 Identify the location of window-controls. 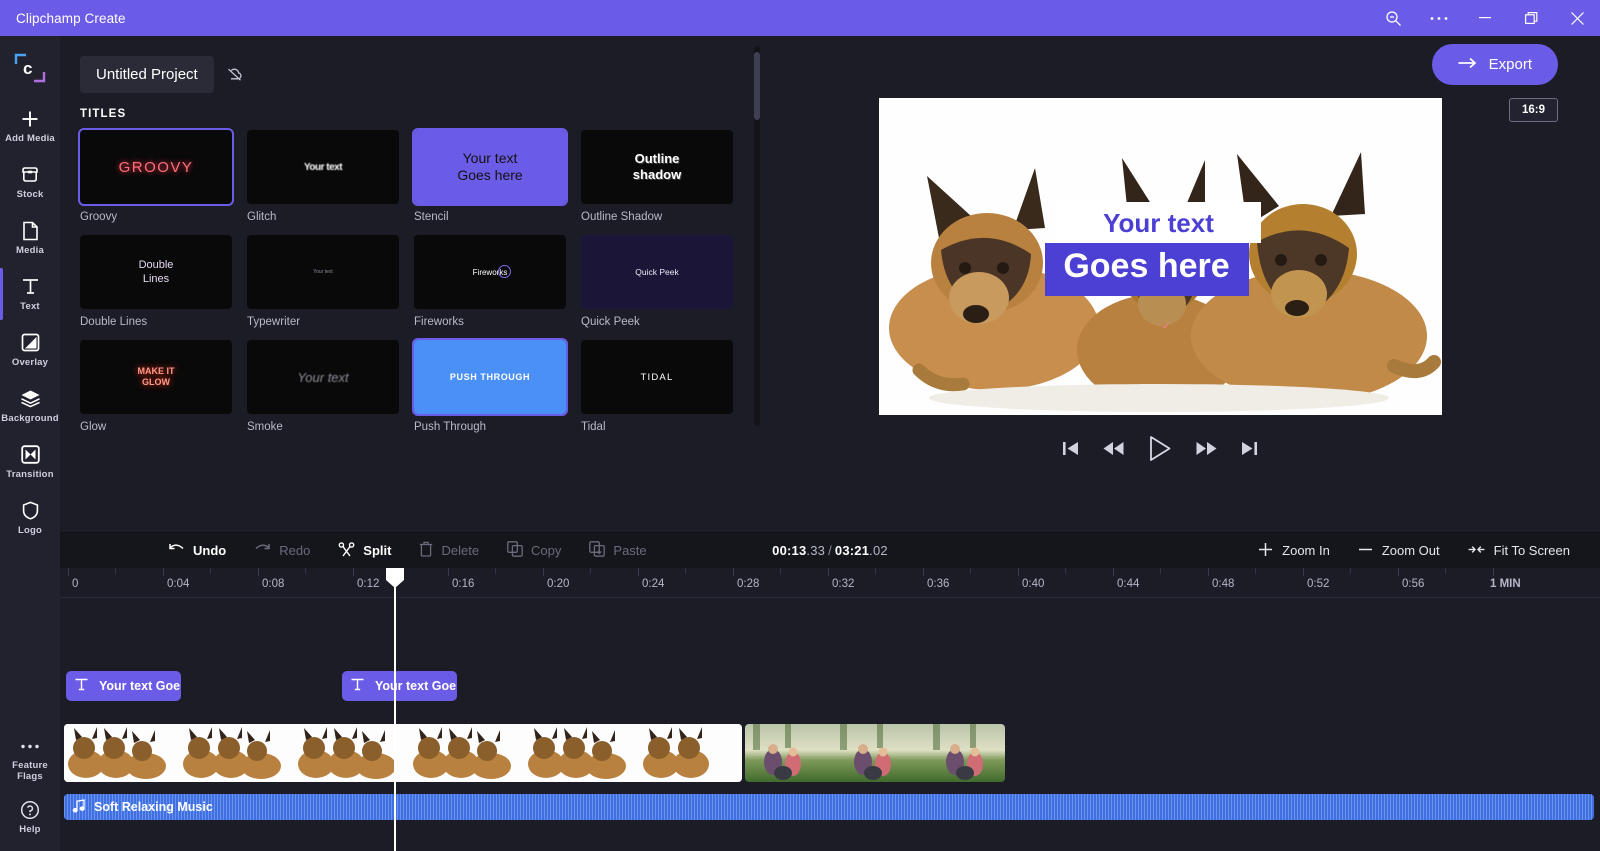
(1485, 18).